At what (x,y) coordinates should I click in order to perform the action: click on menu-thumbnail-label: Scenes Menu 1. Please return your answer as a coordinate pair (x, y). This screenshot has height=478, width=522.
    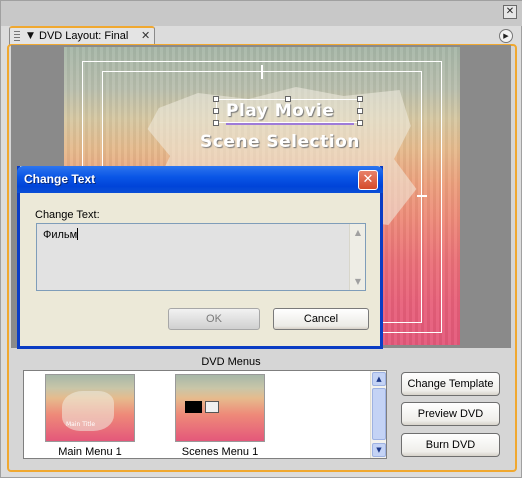
    Looking at the image, I should click on (220, 452).